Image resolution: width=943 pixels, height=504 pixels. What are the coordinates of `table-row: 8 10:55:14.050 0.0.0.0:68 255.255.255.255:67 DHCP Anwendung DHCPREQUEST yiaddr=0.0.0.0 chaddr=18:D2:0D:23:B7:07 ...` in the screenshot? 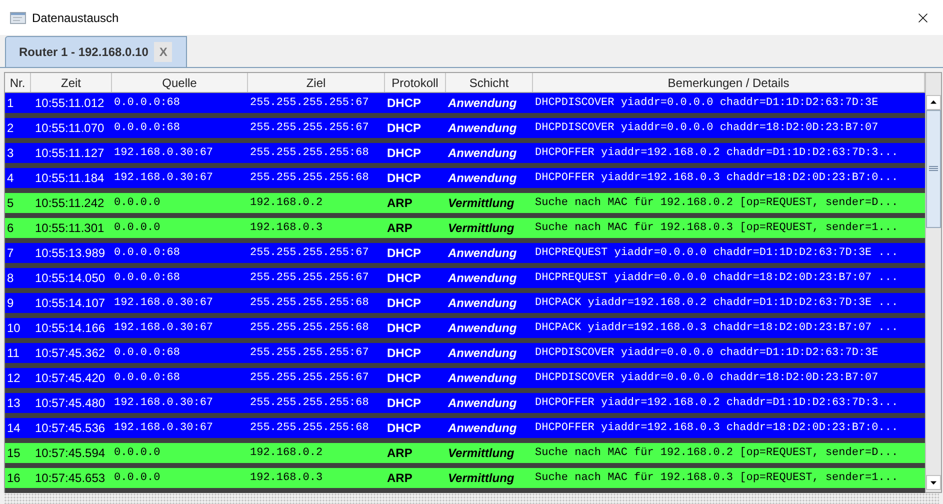 It's located at (465, 280).